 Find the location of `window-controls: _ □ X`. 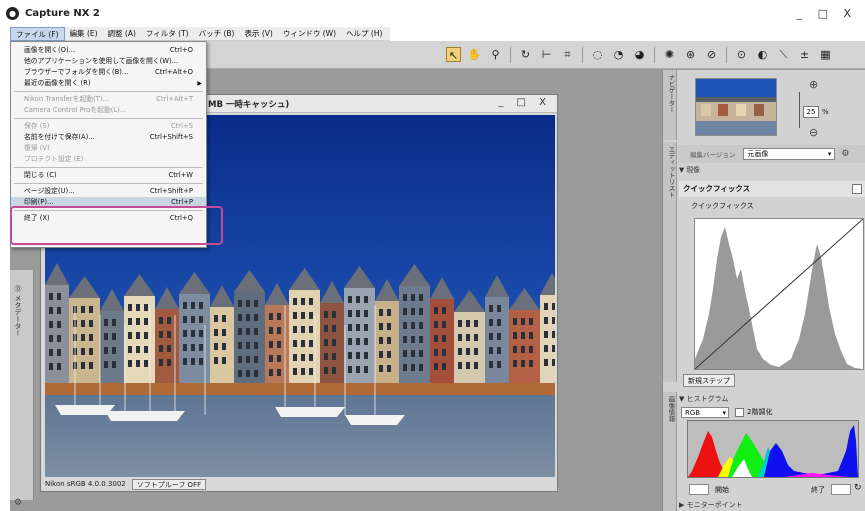

window-controls: _ □ X is located at coordinates (827, 13).